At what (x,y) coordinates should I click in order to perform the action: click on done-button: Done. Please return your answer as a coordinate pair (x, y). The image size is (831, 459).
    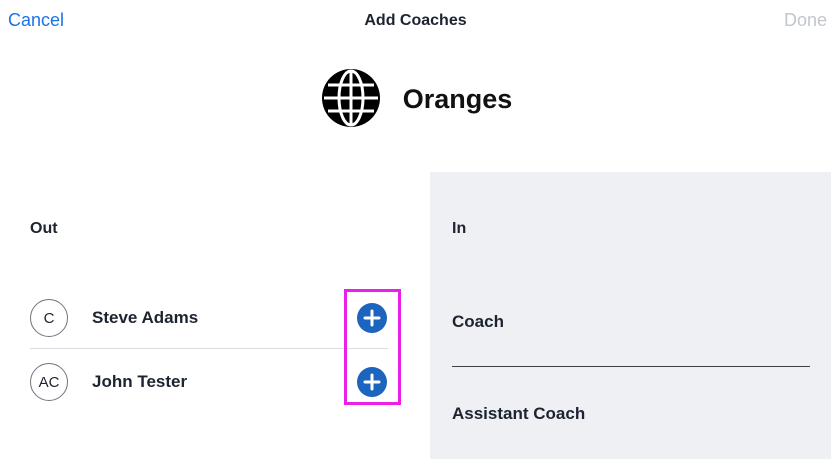
    Looking at the image, I should click on (805, 20).